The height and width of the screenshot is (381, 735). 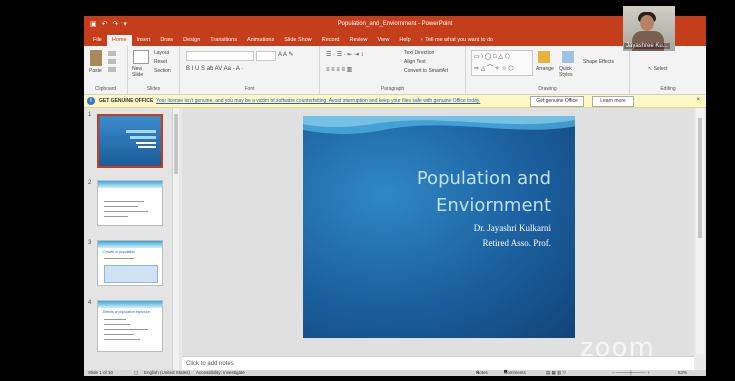 What do you see at coordinates (90, 303) in the screenshot?
I see `thumbnail-number: 4` at bounding box center [90, 303].